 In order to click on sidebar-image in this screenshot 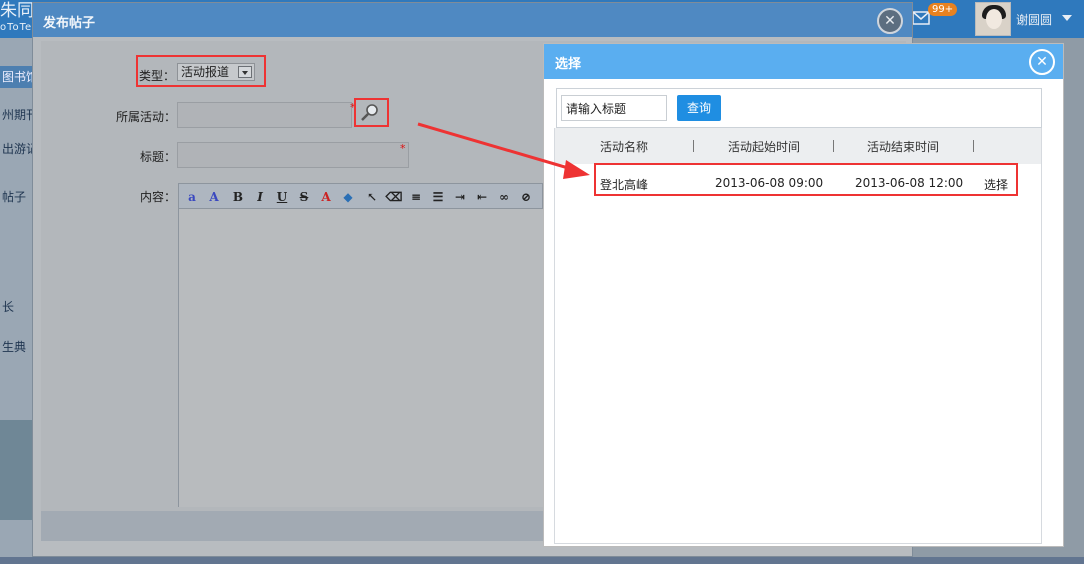, I will do `click(16, 470)`.